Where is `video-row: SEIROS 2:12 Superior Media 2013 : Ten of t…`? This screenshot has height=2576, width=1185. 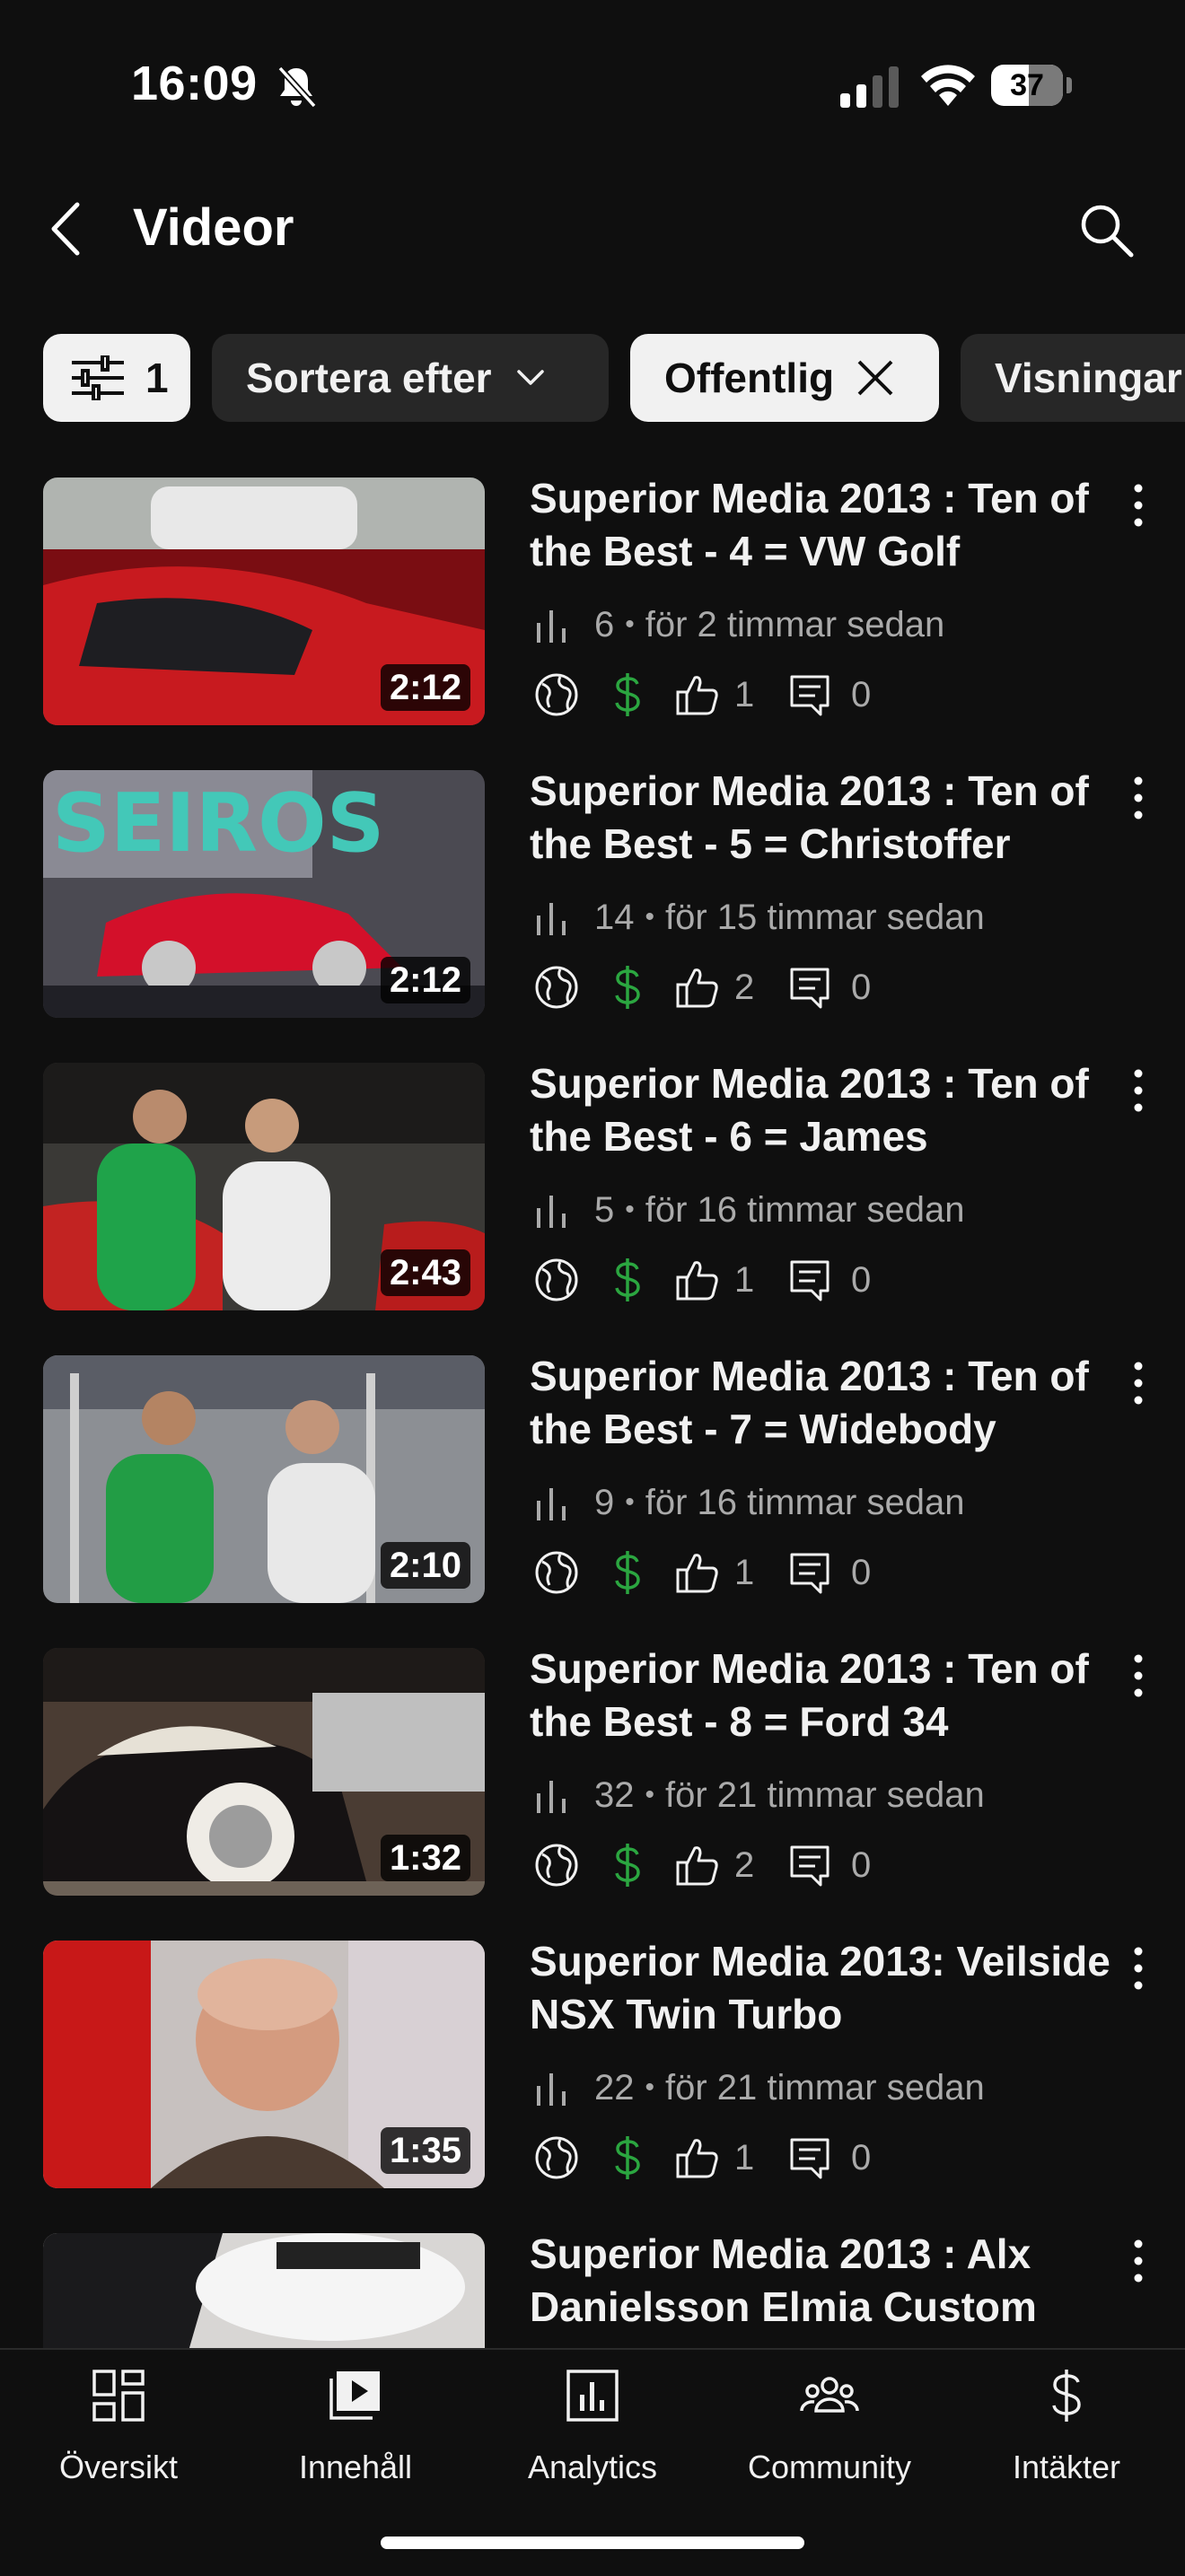
video-row: SEIROS 2:12 Superior Media 2013 : Ten of t… is located at coordinates (592, 903).